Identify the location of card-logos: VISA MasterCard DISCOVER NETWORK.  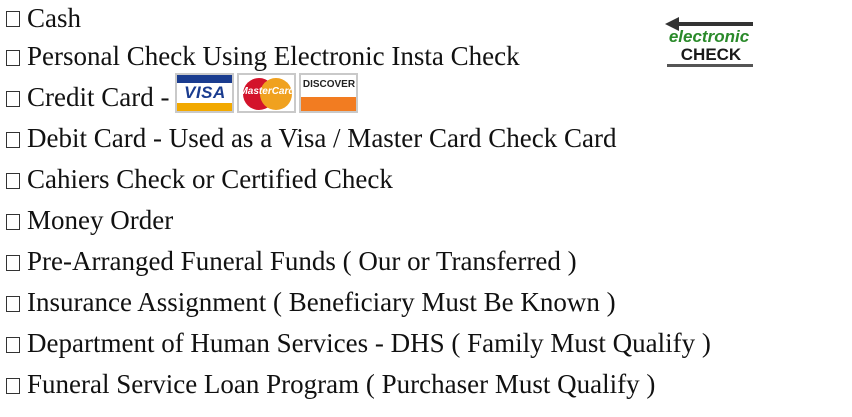
(268, 92).